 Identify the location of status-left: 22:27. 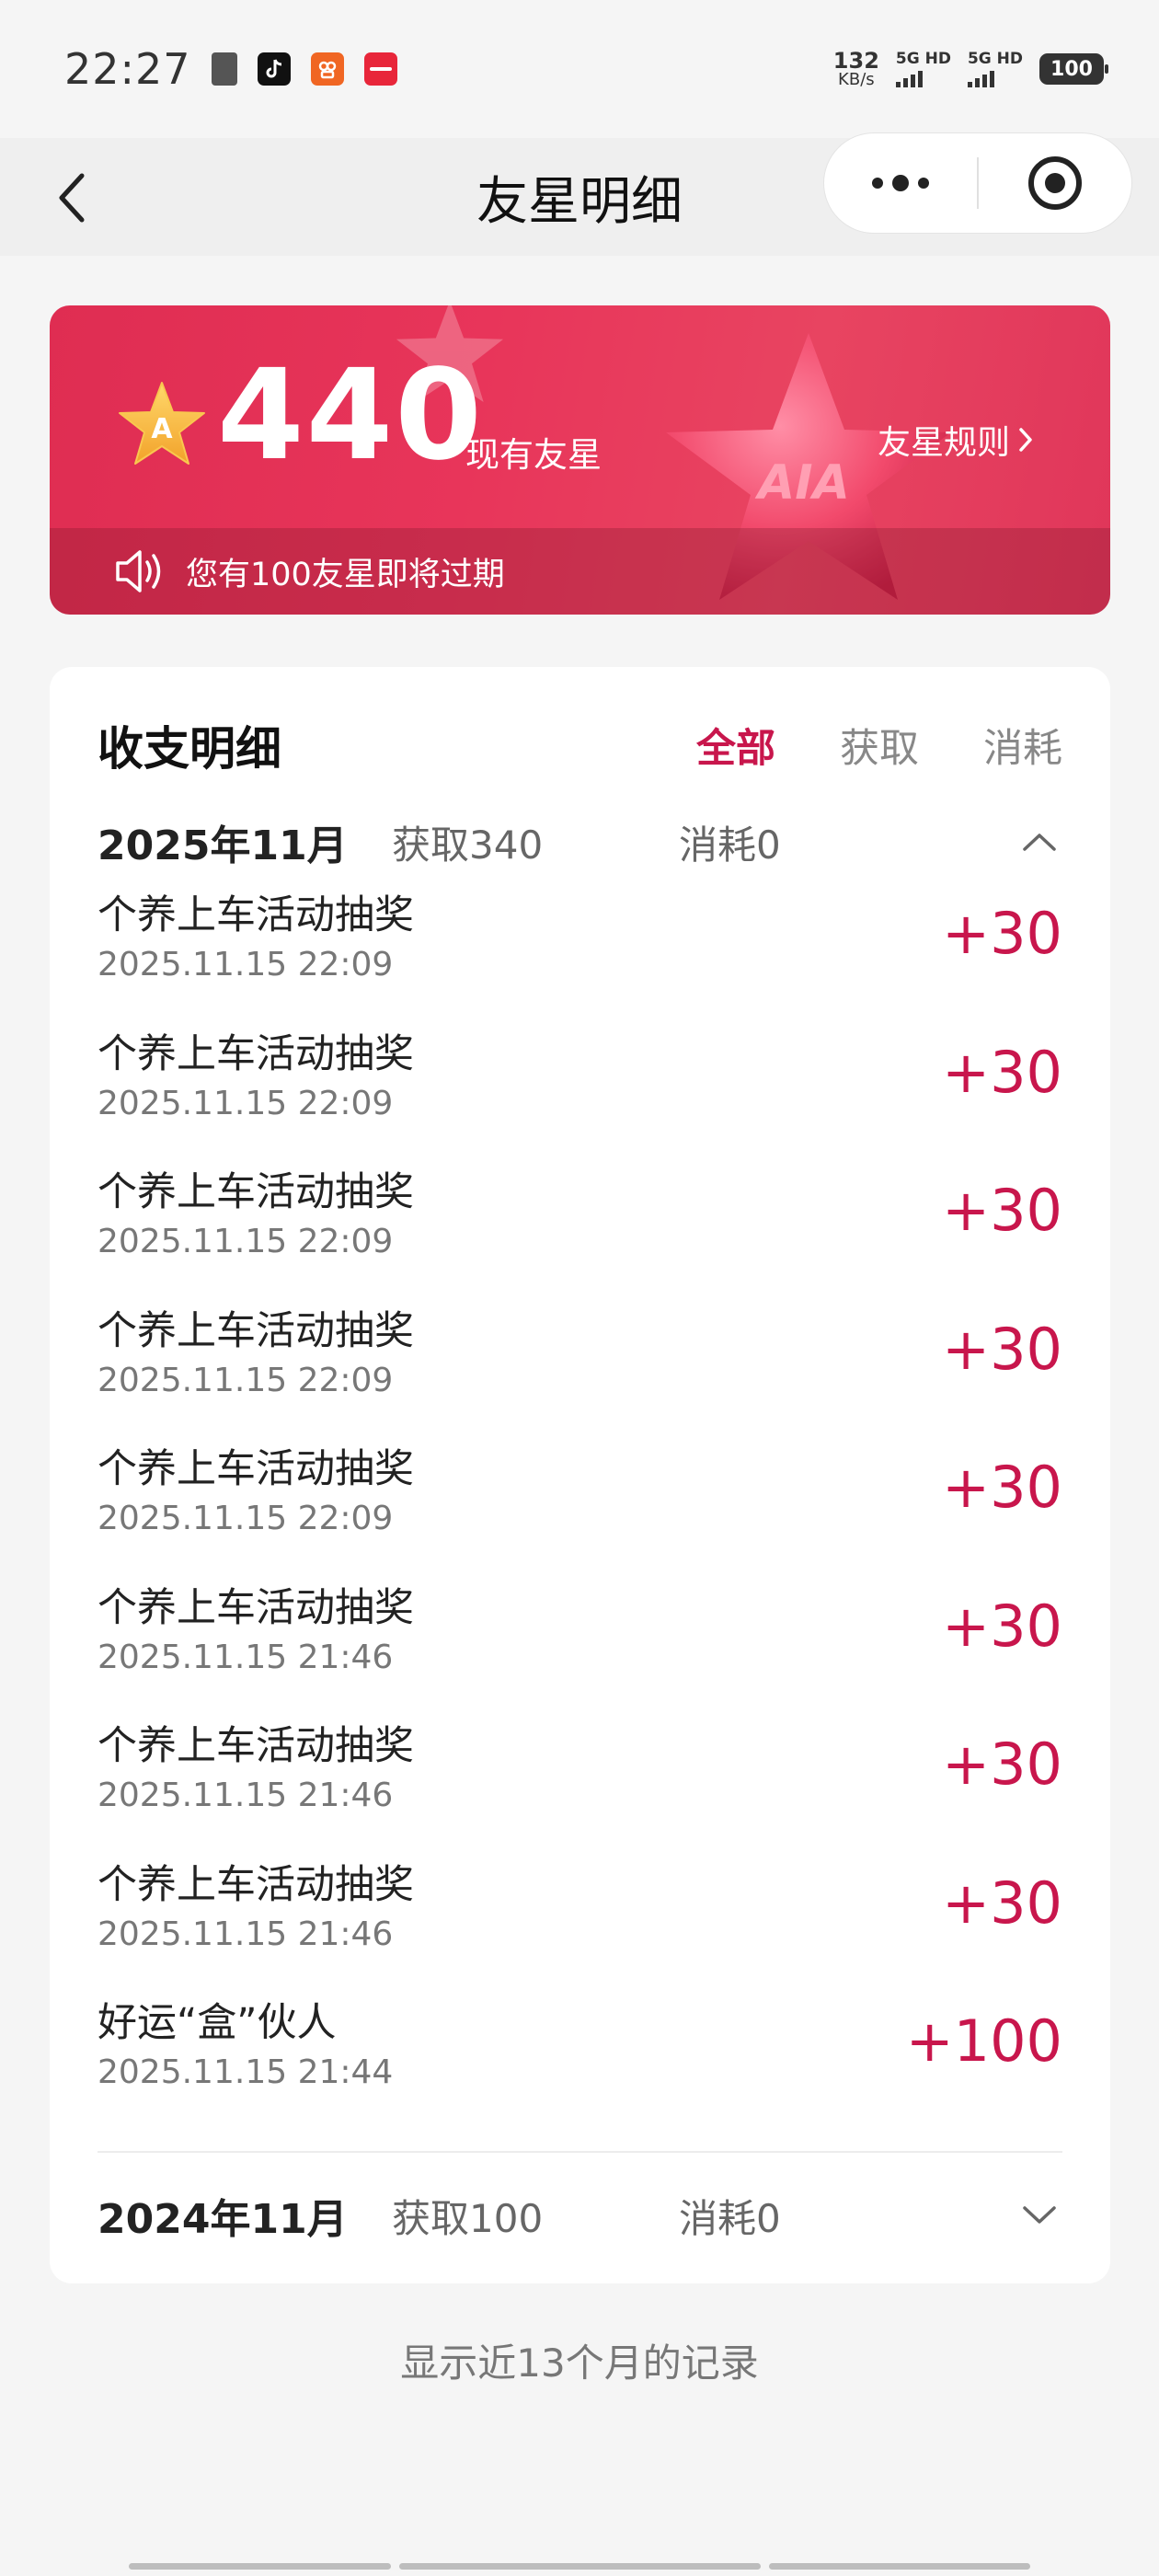
(230, 69).